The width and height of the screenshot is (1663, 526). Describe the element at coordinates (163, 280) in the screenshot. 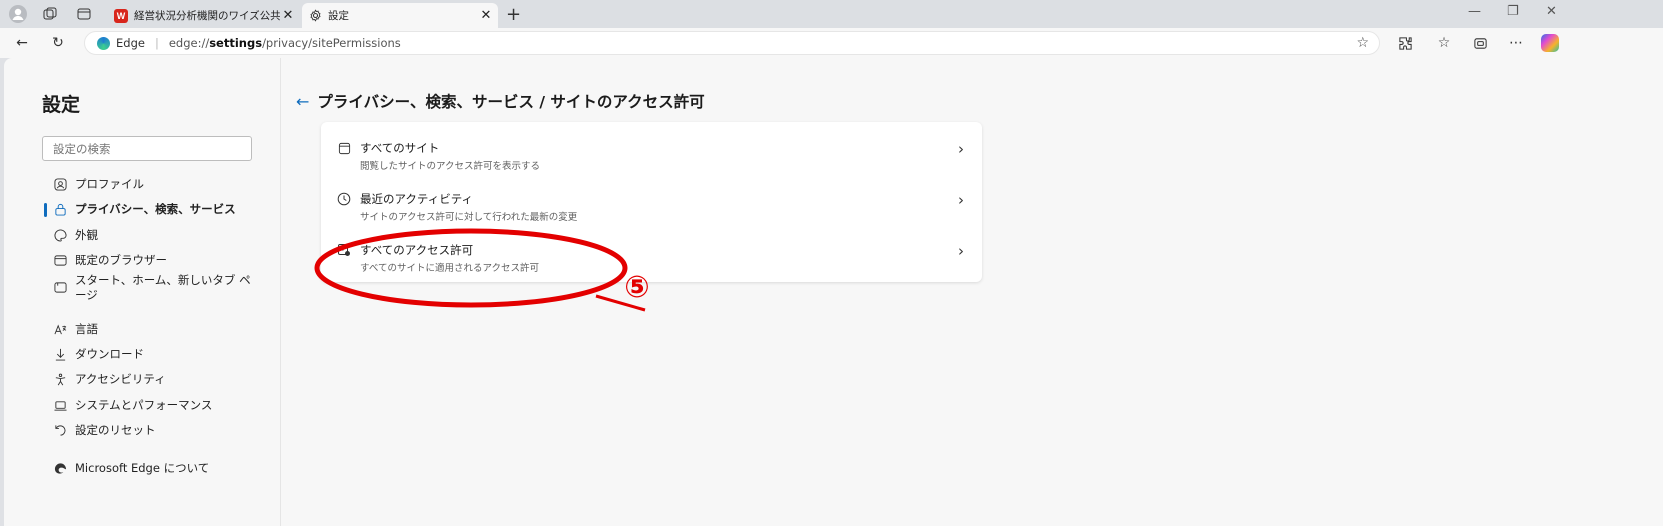

I see `sidebar-item-label: スタート、ホーム、新しいタブ ペ` at that location.